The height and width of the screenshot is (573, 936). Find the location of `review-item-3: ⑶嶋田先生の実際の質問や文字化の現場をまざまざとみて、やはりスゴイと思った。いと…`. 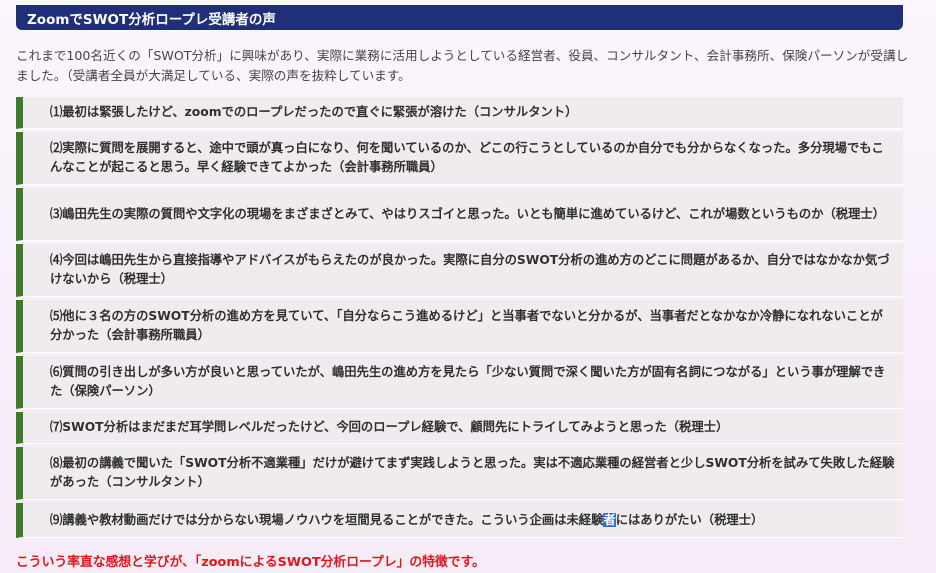

review-item-3: ⑶嶋田先生の実際の質問や文字化の現場をまざまざとみて、やはりスゴイと思った。いと… is located at coordinates (459, 214).